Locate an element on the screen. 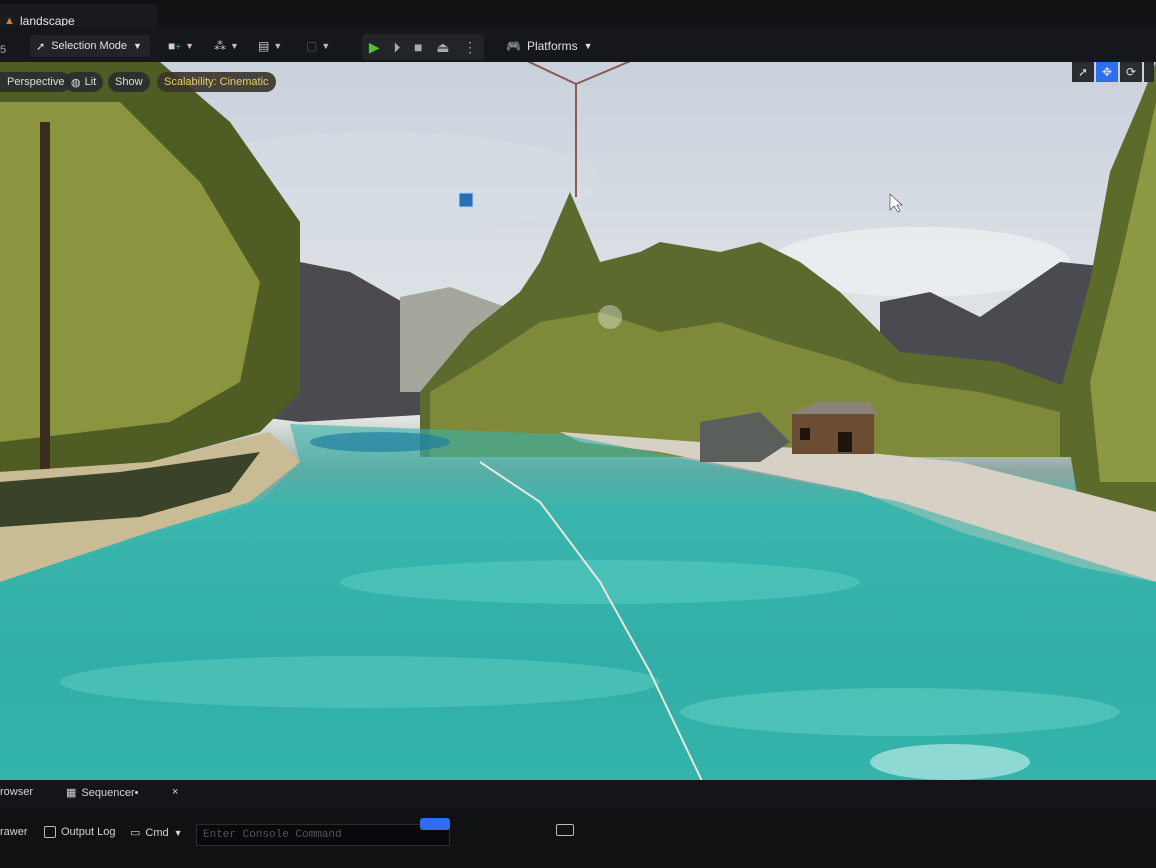 This screenshot has width=1156, height=868. output-log-button: Output Log is located at coordinates (79, 832).